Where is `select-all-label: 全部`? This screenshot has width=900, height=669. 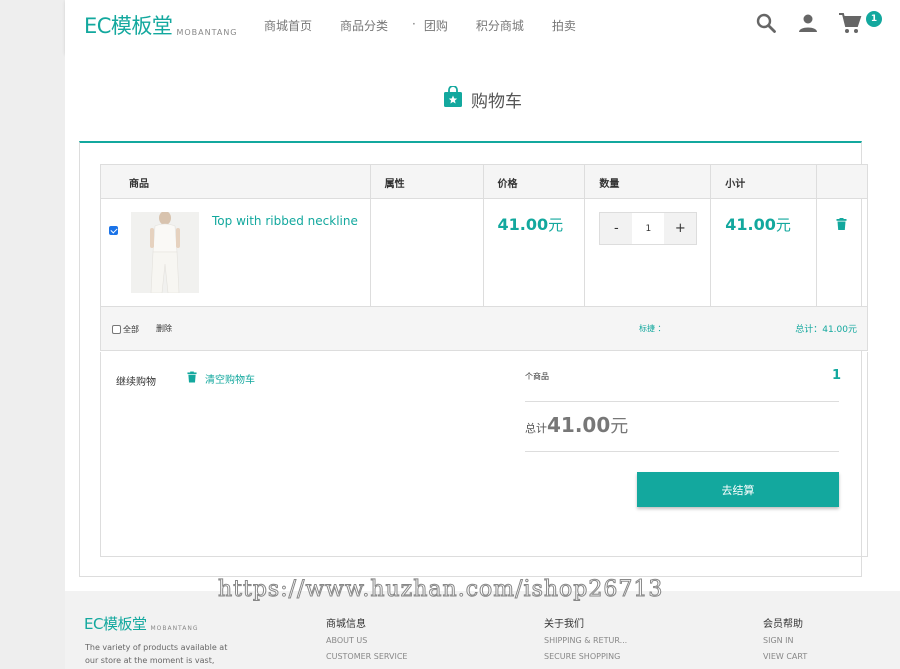 select-all-label: 全部 is located at coordinates (131, 329).